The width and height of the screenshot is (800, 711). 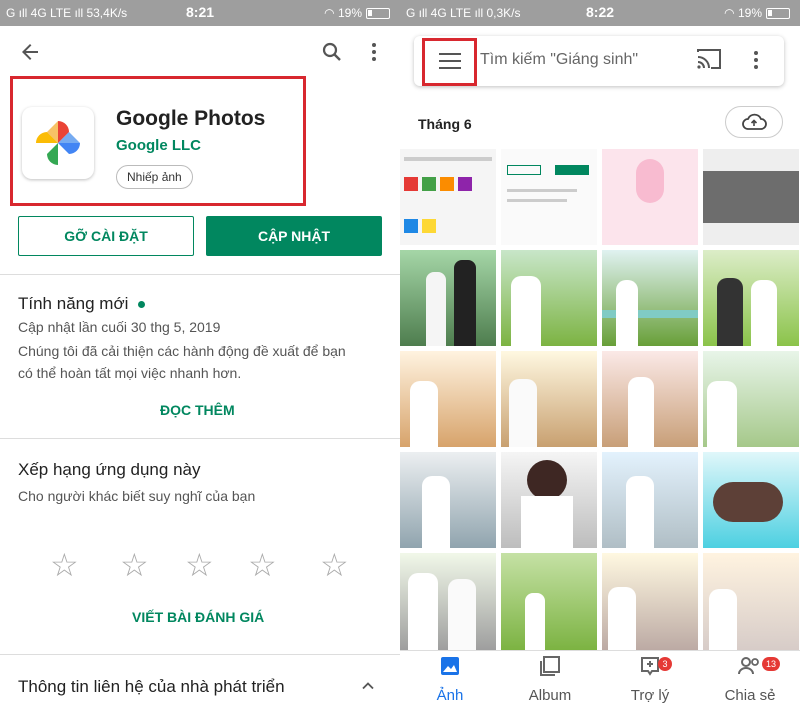 What do you see at coordinates (154, 177) in the screenshot?
I see `category-chip: Nhiếp ảnh` at bounding box center [154, 177].